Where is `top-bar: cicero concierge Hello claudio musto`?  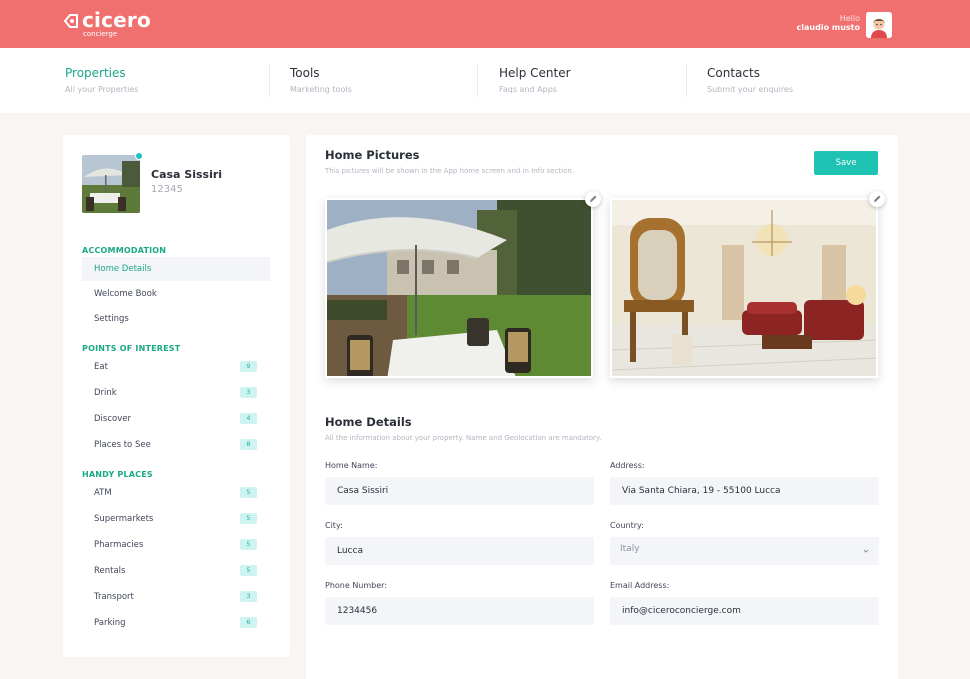
top-bar: cicero concierge Hello claudio musto is located at coordinates (485, 24).